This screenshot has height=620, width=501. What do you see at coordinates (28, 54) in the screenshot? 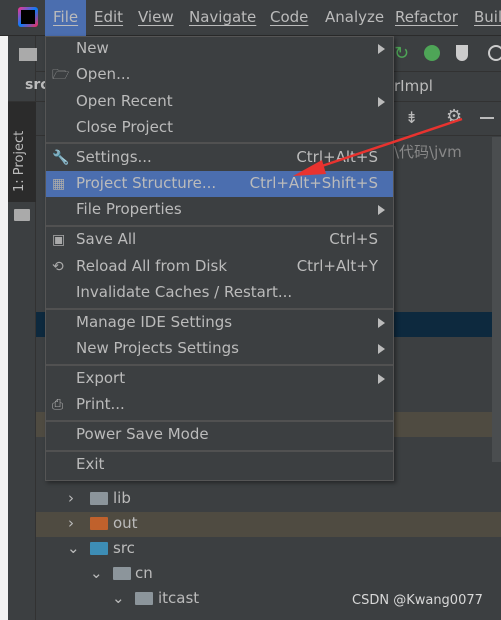
I see `open-folder-icon` at bounding box center [28, 54].